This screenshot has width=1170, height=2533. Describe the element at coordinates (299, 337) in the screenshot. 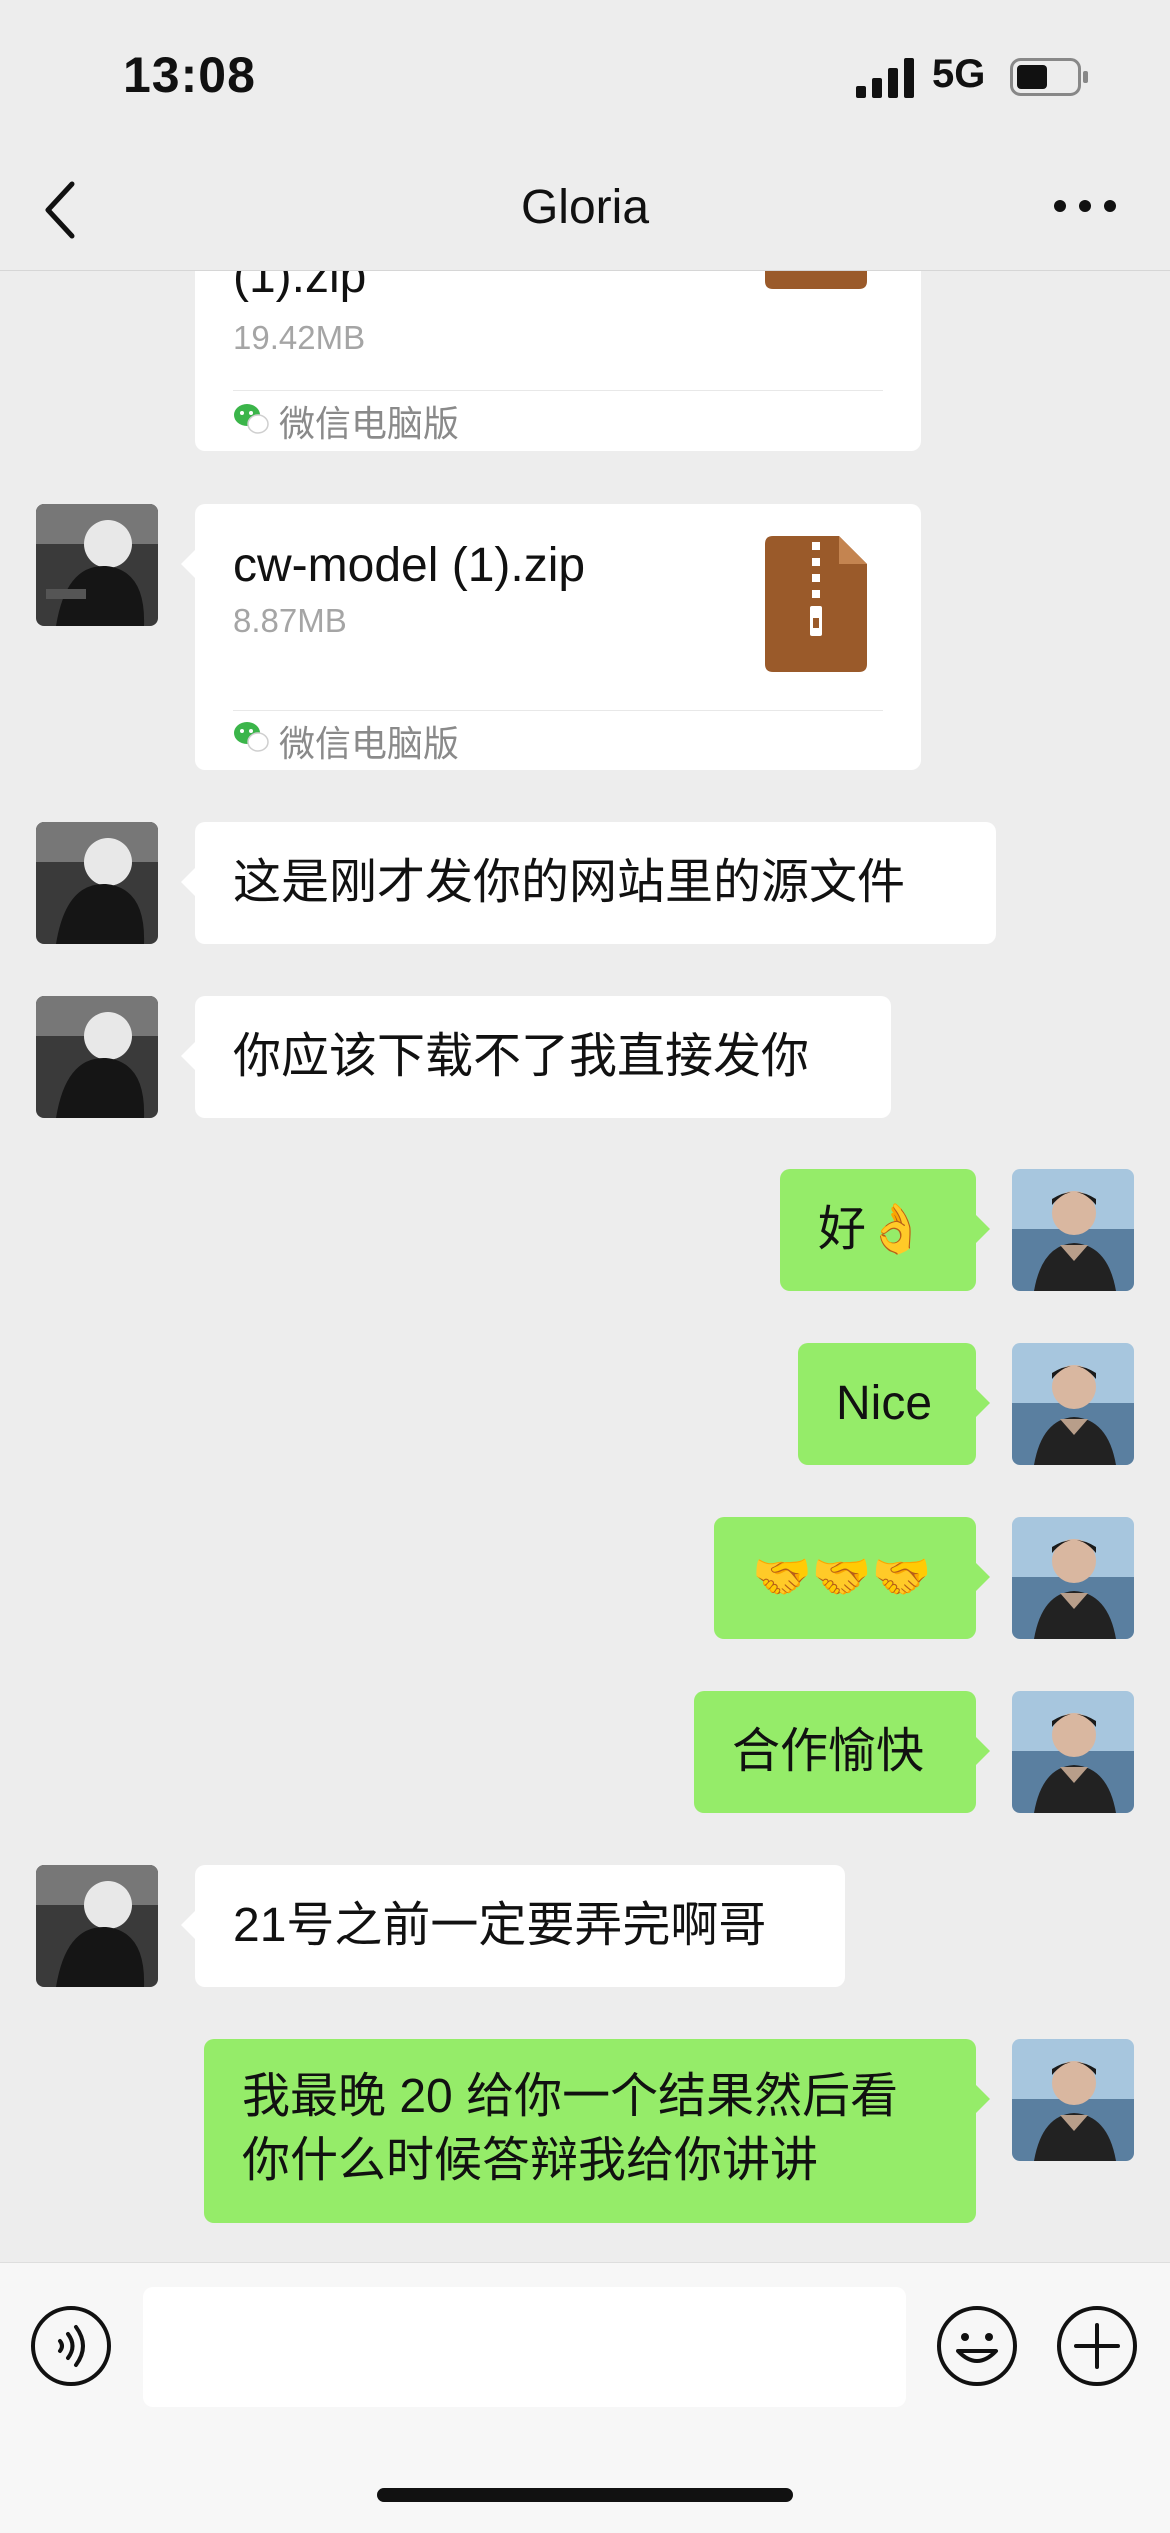

I see `file-size: 19.42MB` at that location.